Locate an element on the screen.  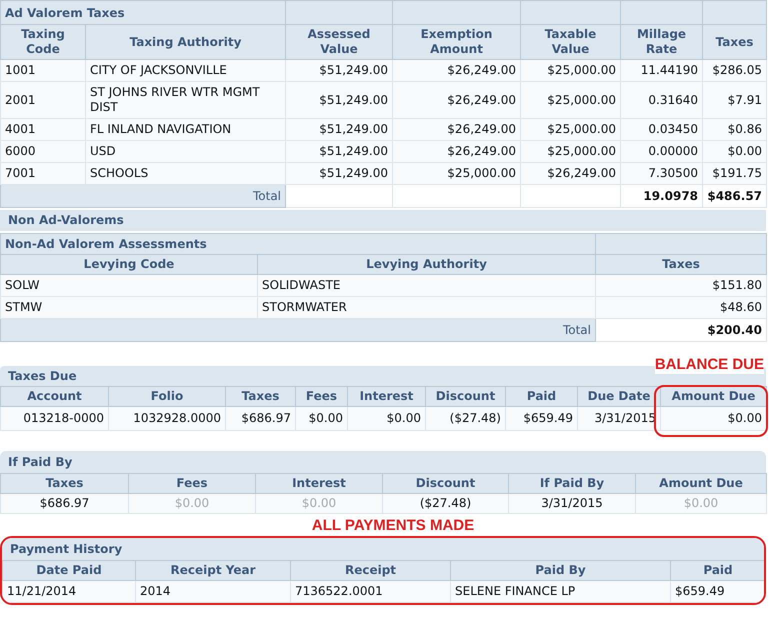
column-header: If Paid By is located at coordinates (572, 484).